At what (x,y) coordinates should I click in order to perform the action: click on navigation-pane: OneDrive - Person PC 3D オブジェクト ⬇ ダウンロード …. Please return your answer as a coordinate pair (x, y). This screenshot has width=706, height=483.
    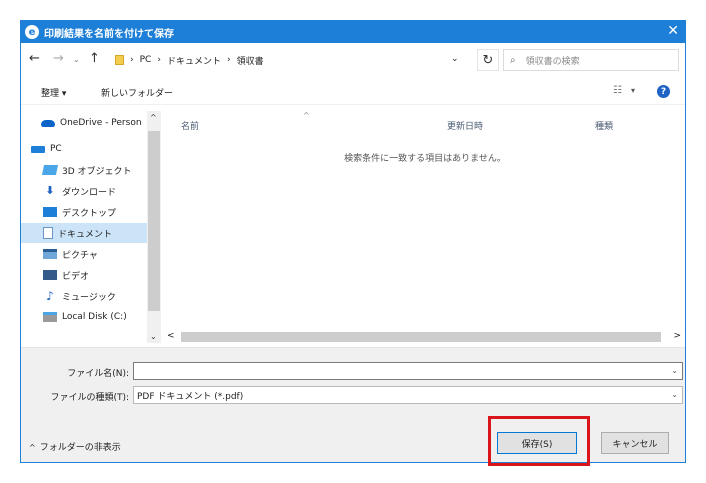
    Looking at the image, I should click on (91, 227).